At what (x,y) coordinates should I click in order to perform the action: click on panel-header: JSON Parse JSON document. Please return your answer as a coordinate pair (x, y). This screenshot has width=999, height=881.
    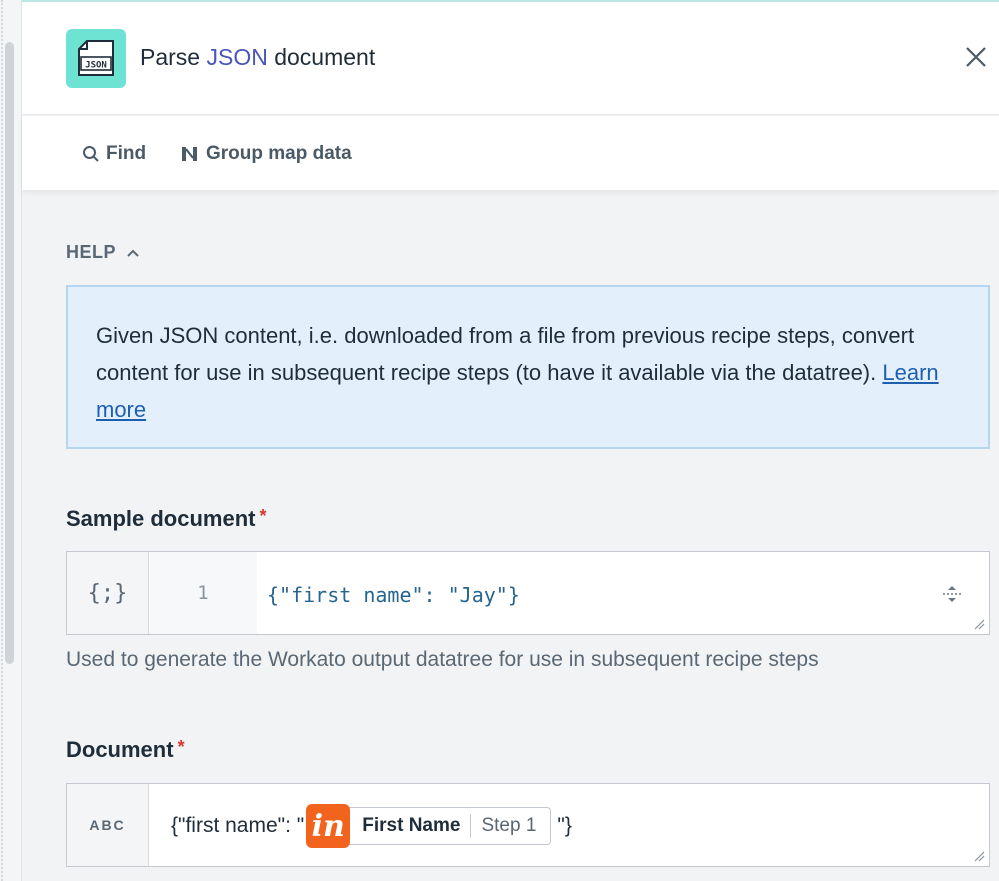
    Looking at the image, I should click on (510, 58).